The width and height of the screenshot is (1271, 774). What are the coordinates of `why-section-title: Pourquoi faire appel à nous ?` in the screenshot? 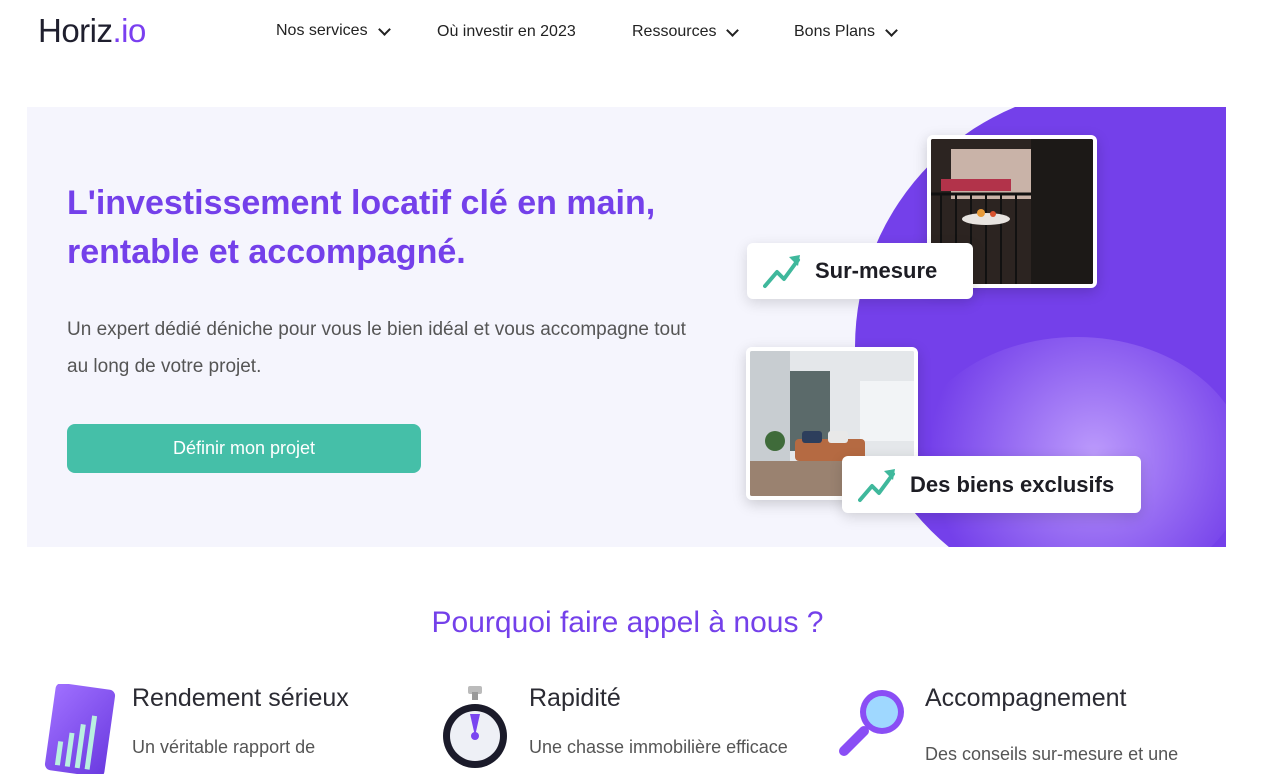 It's located at (627, 622).